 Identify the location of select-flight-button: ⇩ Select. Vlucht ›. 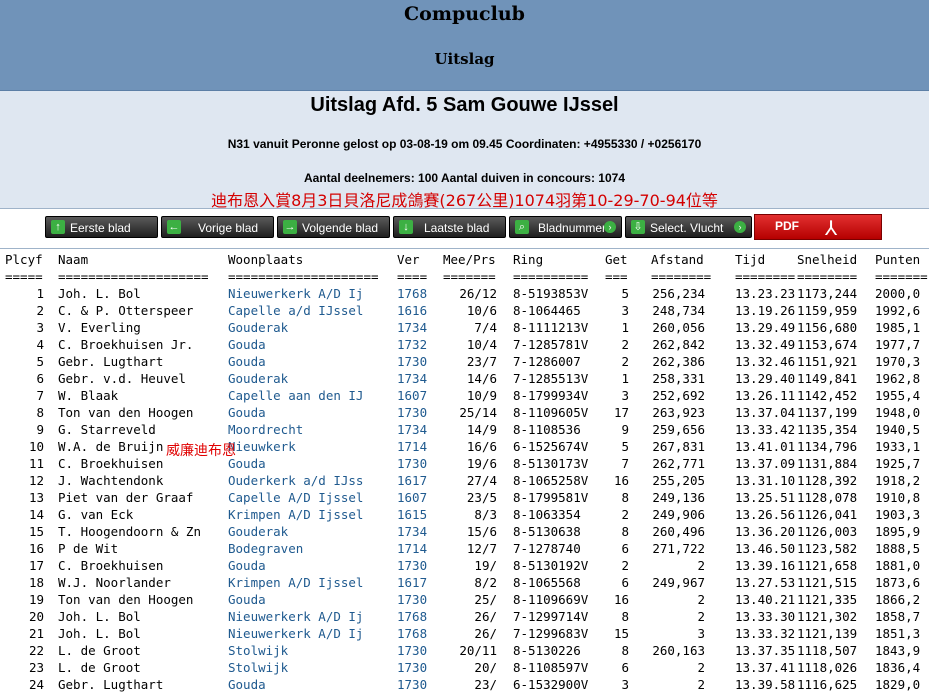
(688, 227).